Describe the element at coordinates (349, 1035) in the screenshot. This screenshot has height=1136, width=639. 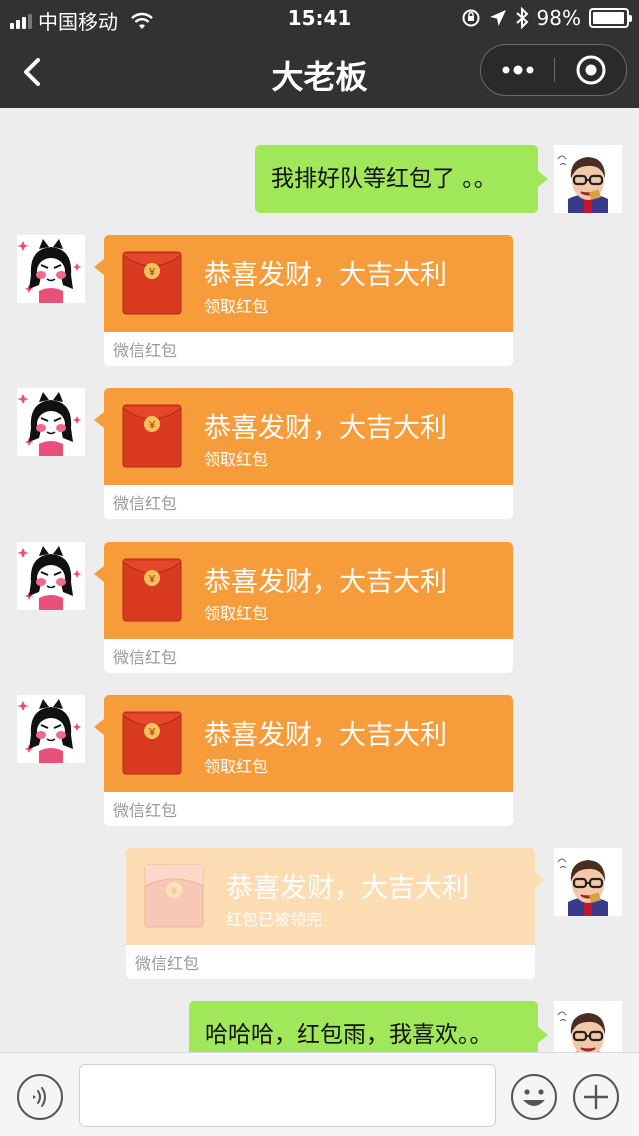
I see `message-text: 哈哈哈，红包雨，我喜欢。。` at that location.